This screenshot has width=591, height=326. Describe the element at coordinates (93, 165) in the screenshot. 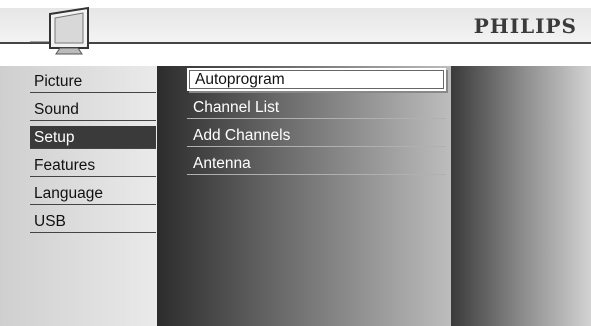

I see `menu-item-features: Features` at that location.